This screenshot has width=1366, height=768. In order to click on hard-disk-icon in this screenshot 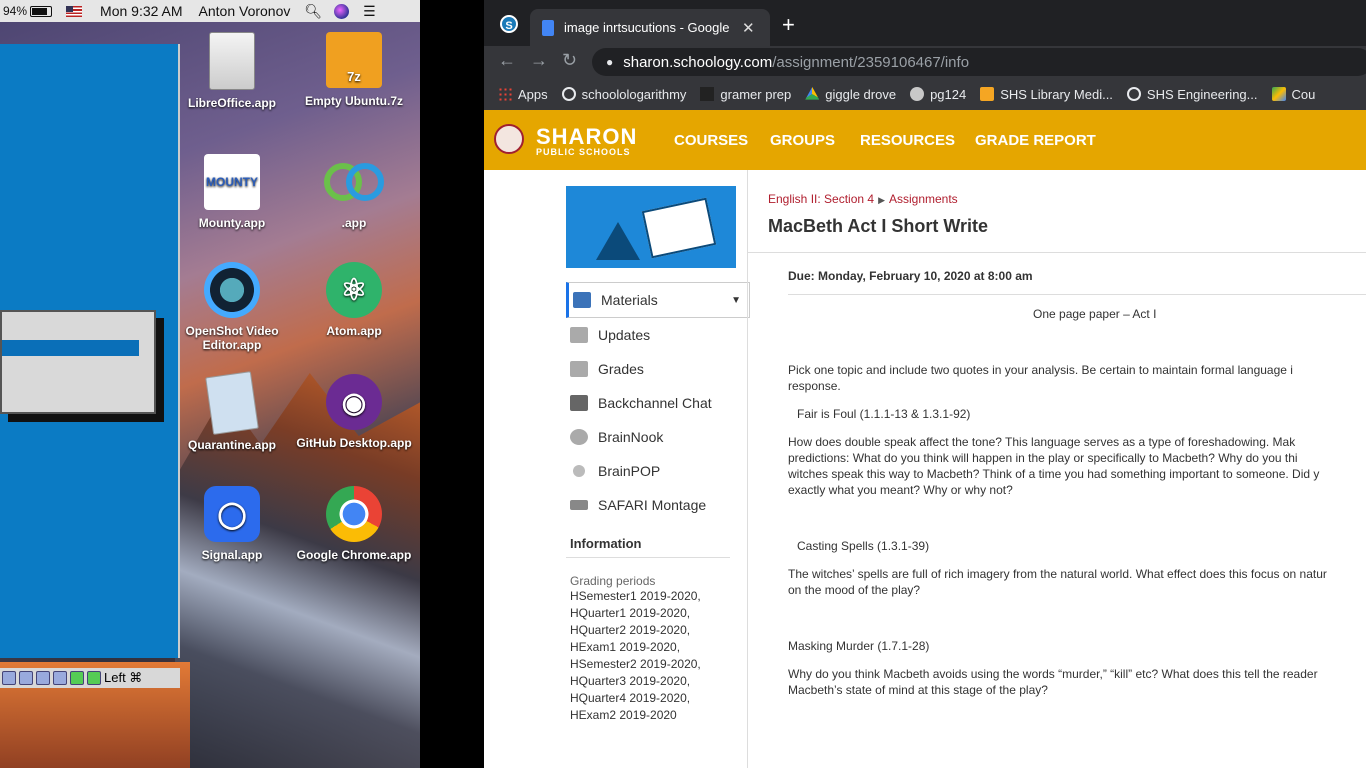, I will do `click(9, 678)`.